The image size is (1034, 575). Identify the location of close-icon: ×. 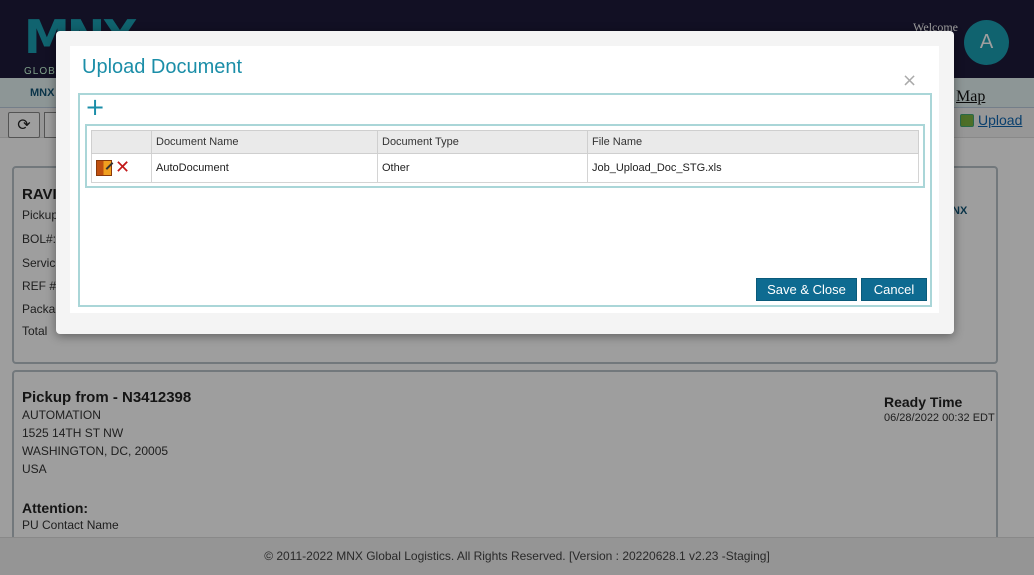
(909, 80).